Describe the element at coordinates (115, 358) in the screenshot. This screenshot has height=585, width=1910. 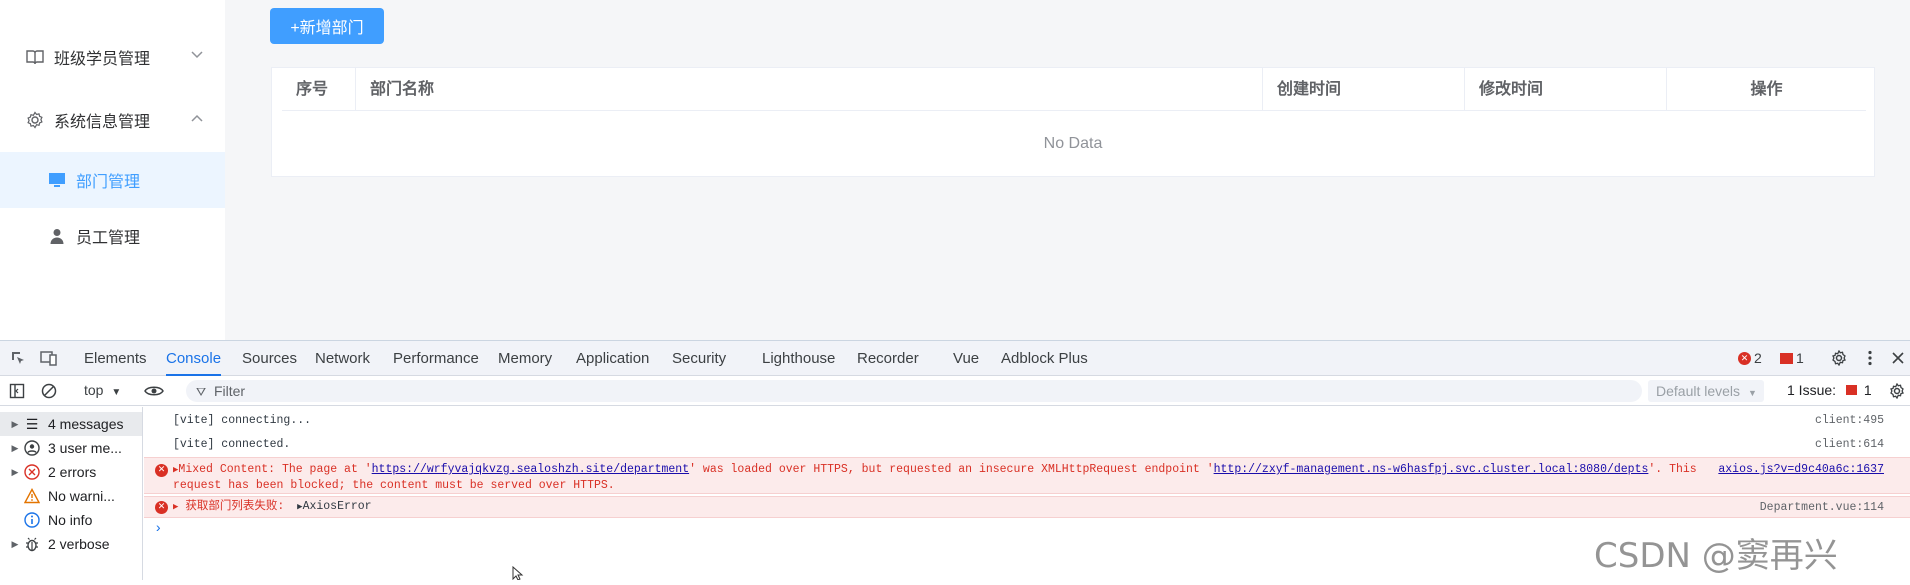
I see `tab-elements: Elements` at that location.